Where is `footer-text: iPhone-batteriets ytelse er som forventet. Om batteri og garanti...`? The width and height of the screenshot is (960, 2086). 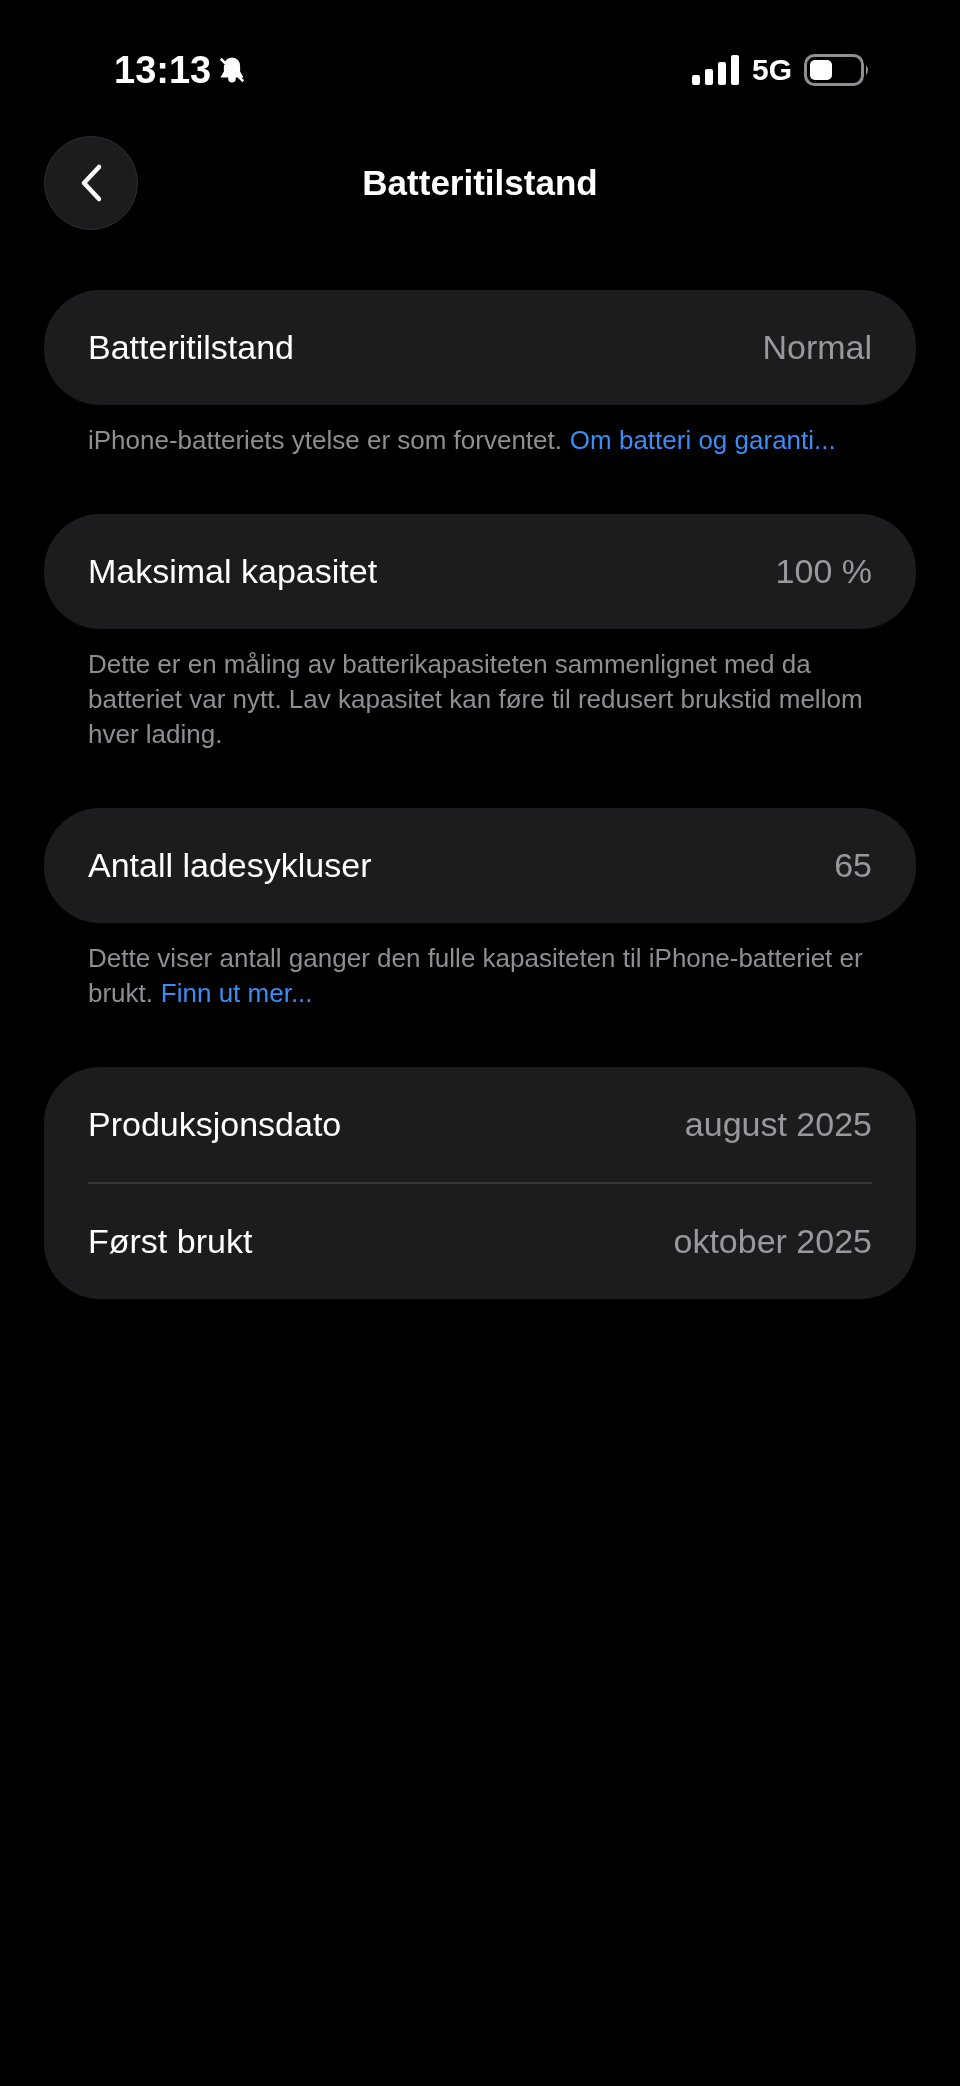 footer-text: iPhone-batteriets ytelse er som forventet. Om batteri og garanti... is located at coordinates (462, 440).